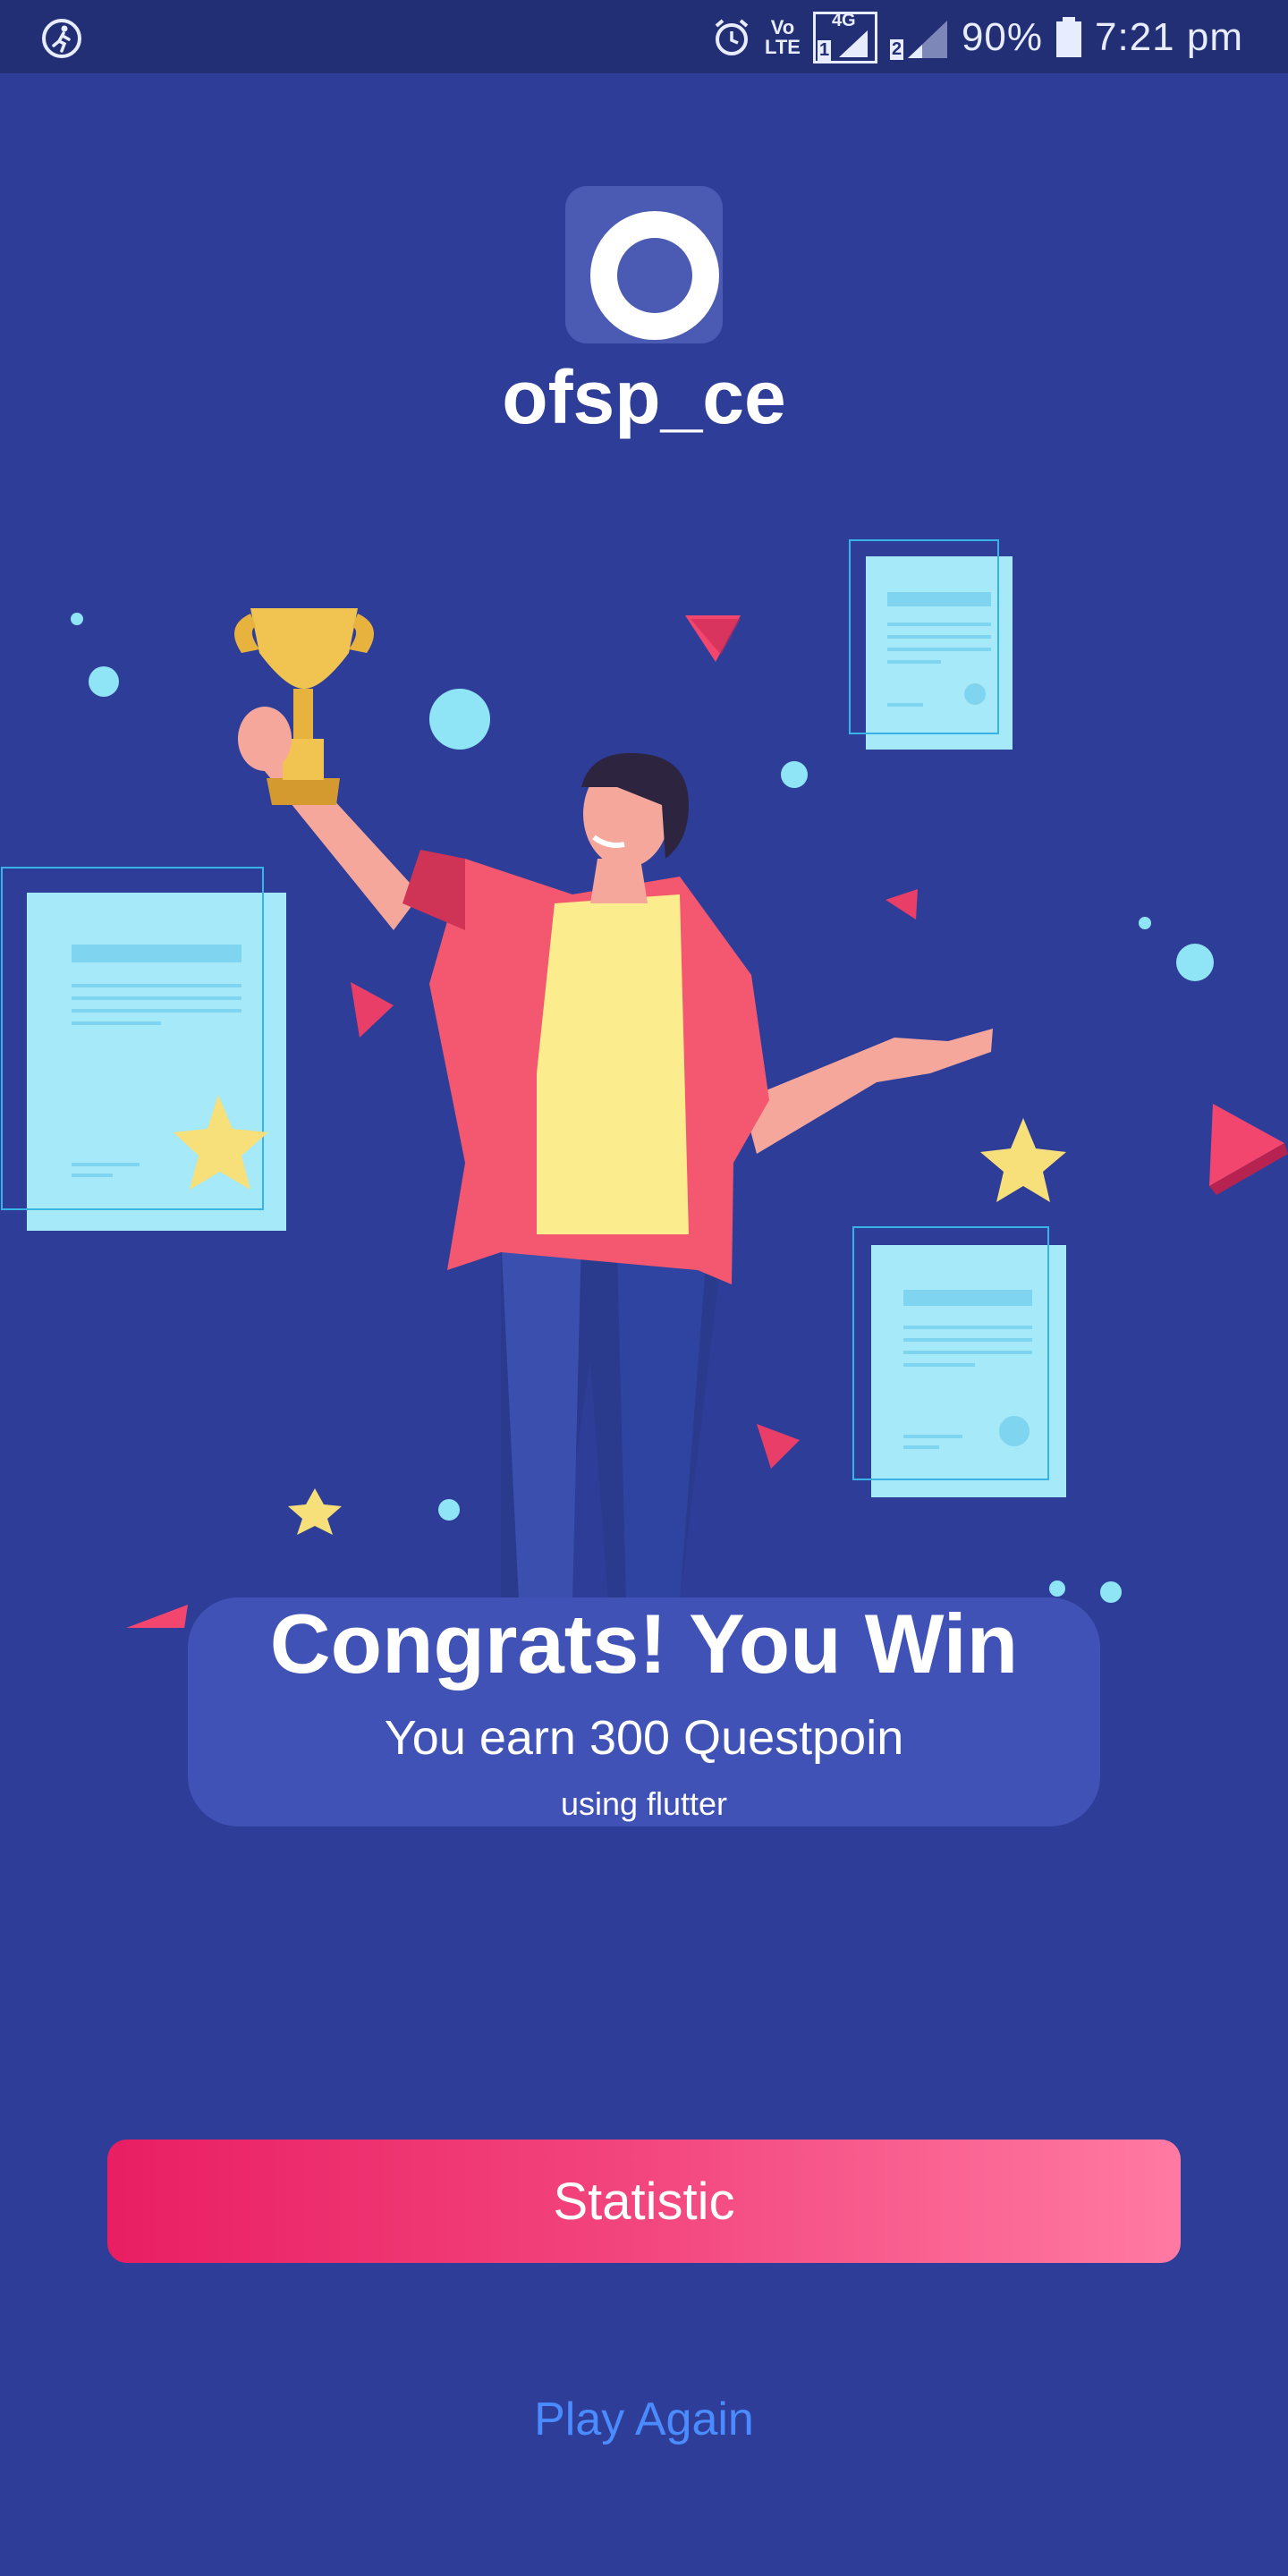  I want to click on app-name: ofsp_ce, so click(644, 397).